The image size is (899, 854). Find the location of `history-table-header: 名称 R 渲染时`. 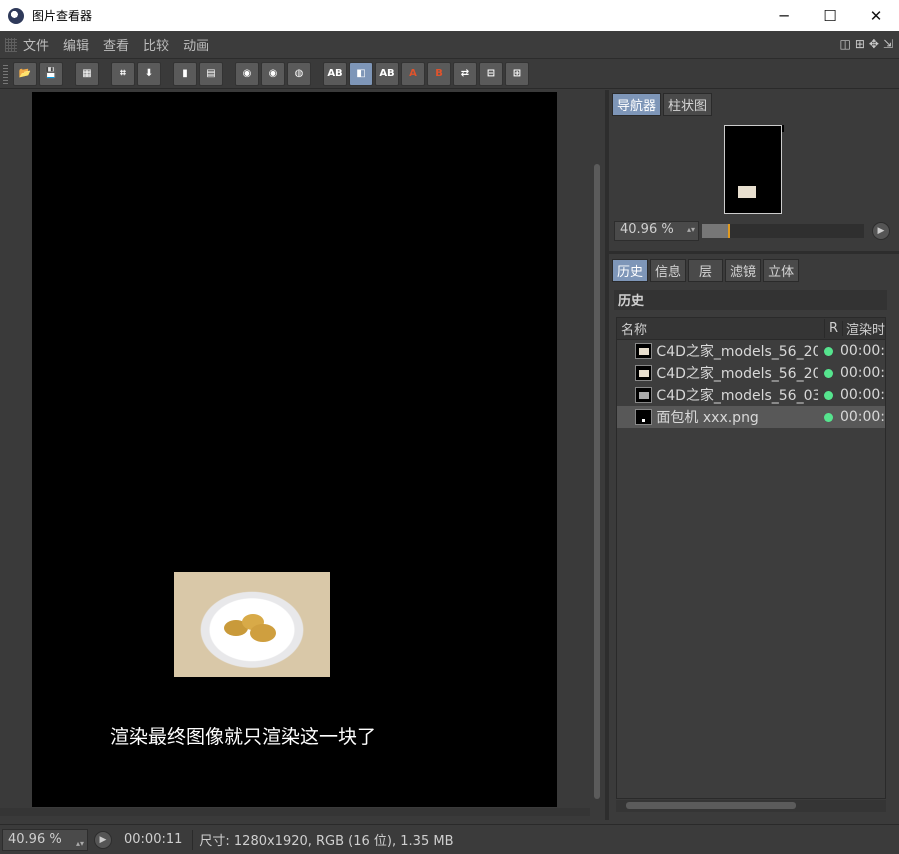

history-table-header: 名称 R 渲染时 is located at coordinates (751, 329).